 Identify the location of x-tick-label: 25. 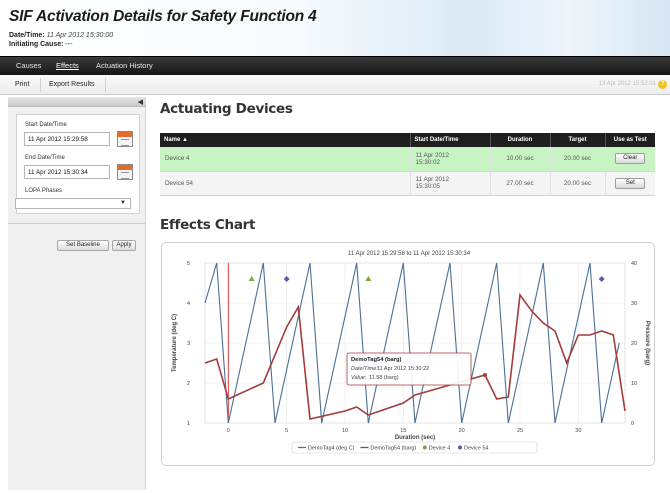
(520, 431).